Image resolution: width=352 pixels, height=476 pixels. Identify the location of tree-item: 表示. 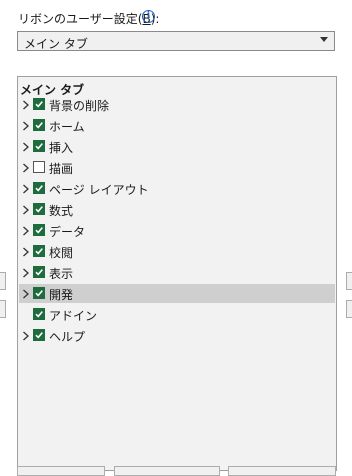
(177, 272).